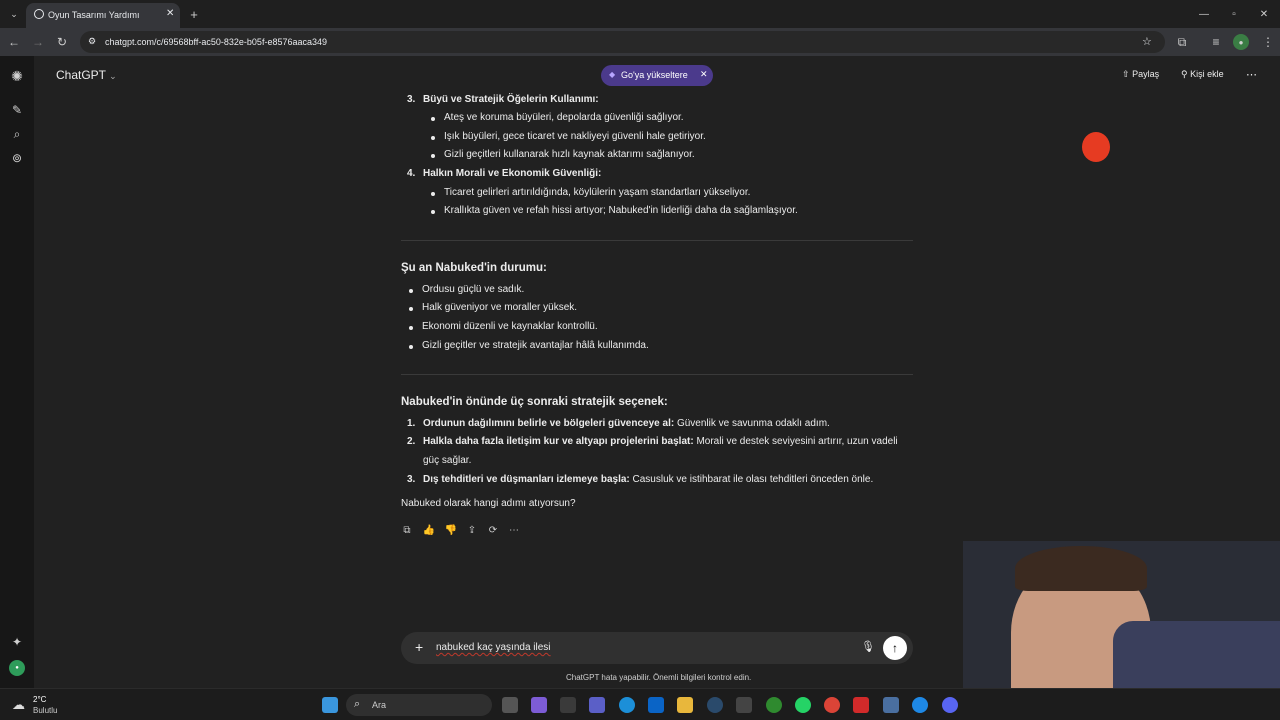 This screenshot has height=720, width=1280. I want to click on library-icon: ⊚, so click(17, 158).